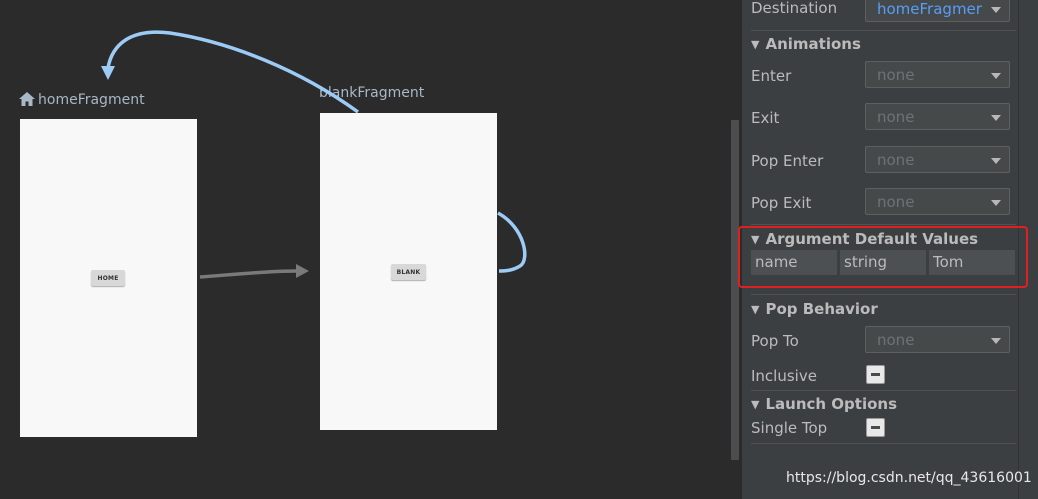 Image resolution: width=1038 pixels, height=499 pixels. I want to click on watermark: https://blog.csdn.net/qq_43616001, so click(909, 478).